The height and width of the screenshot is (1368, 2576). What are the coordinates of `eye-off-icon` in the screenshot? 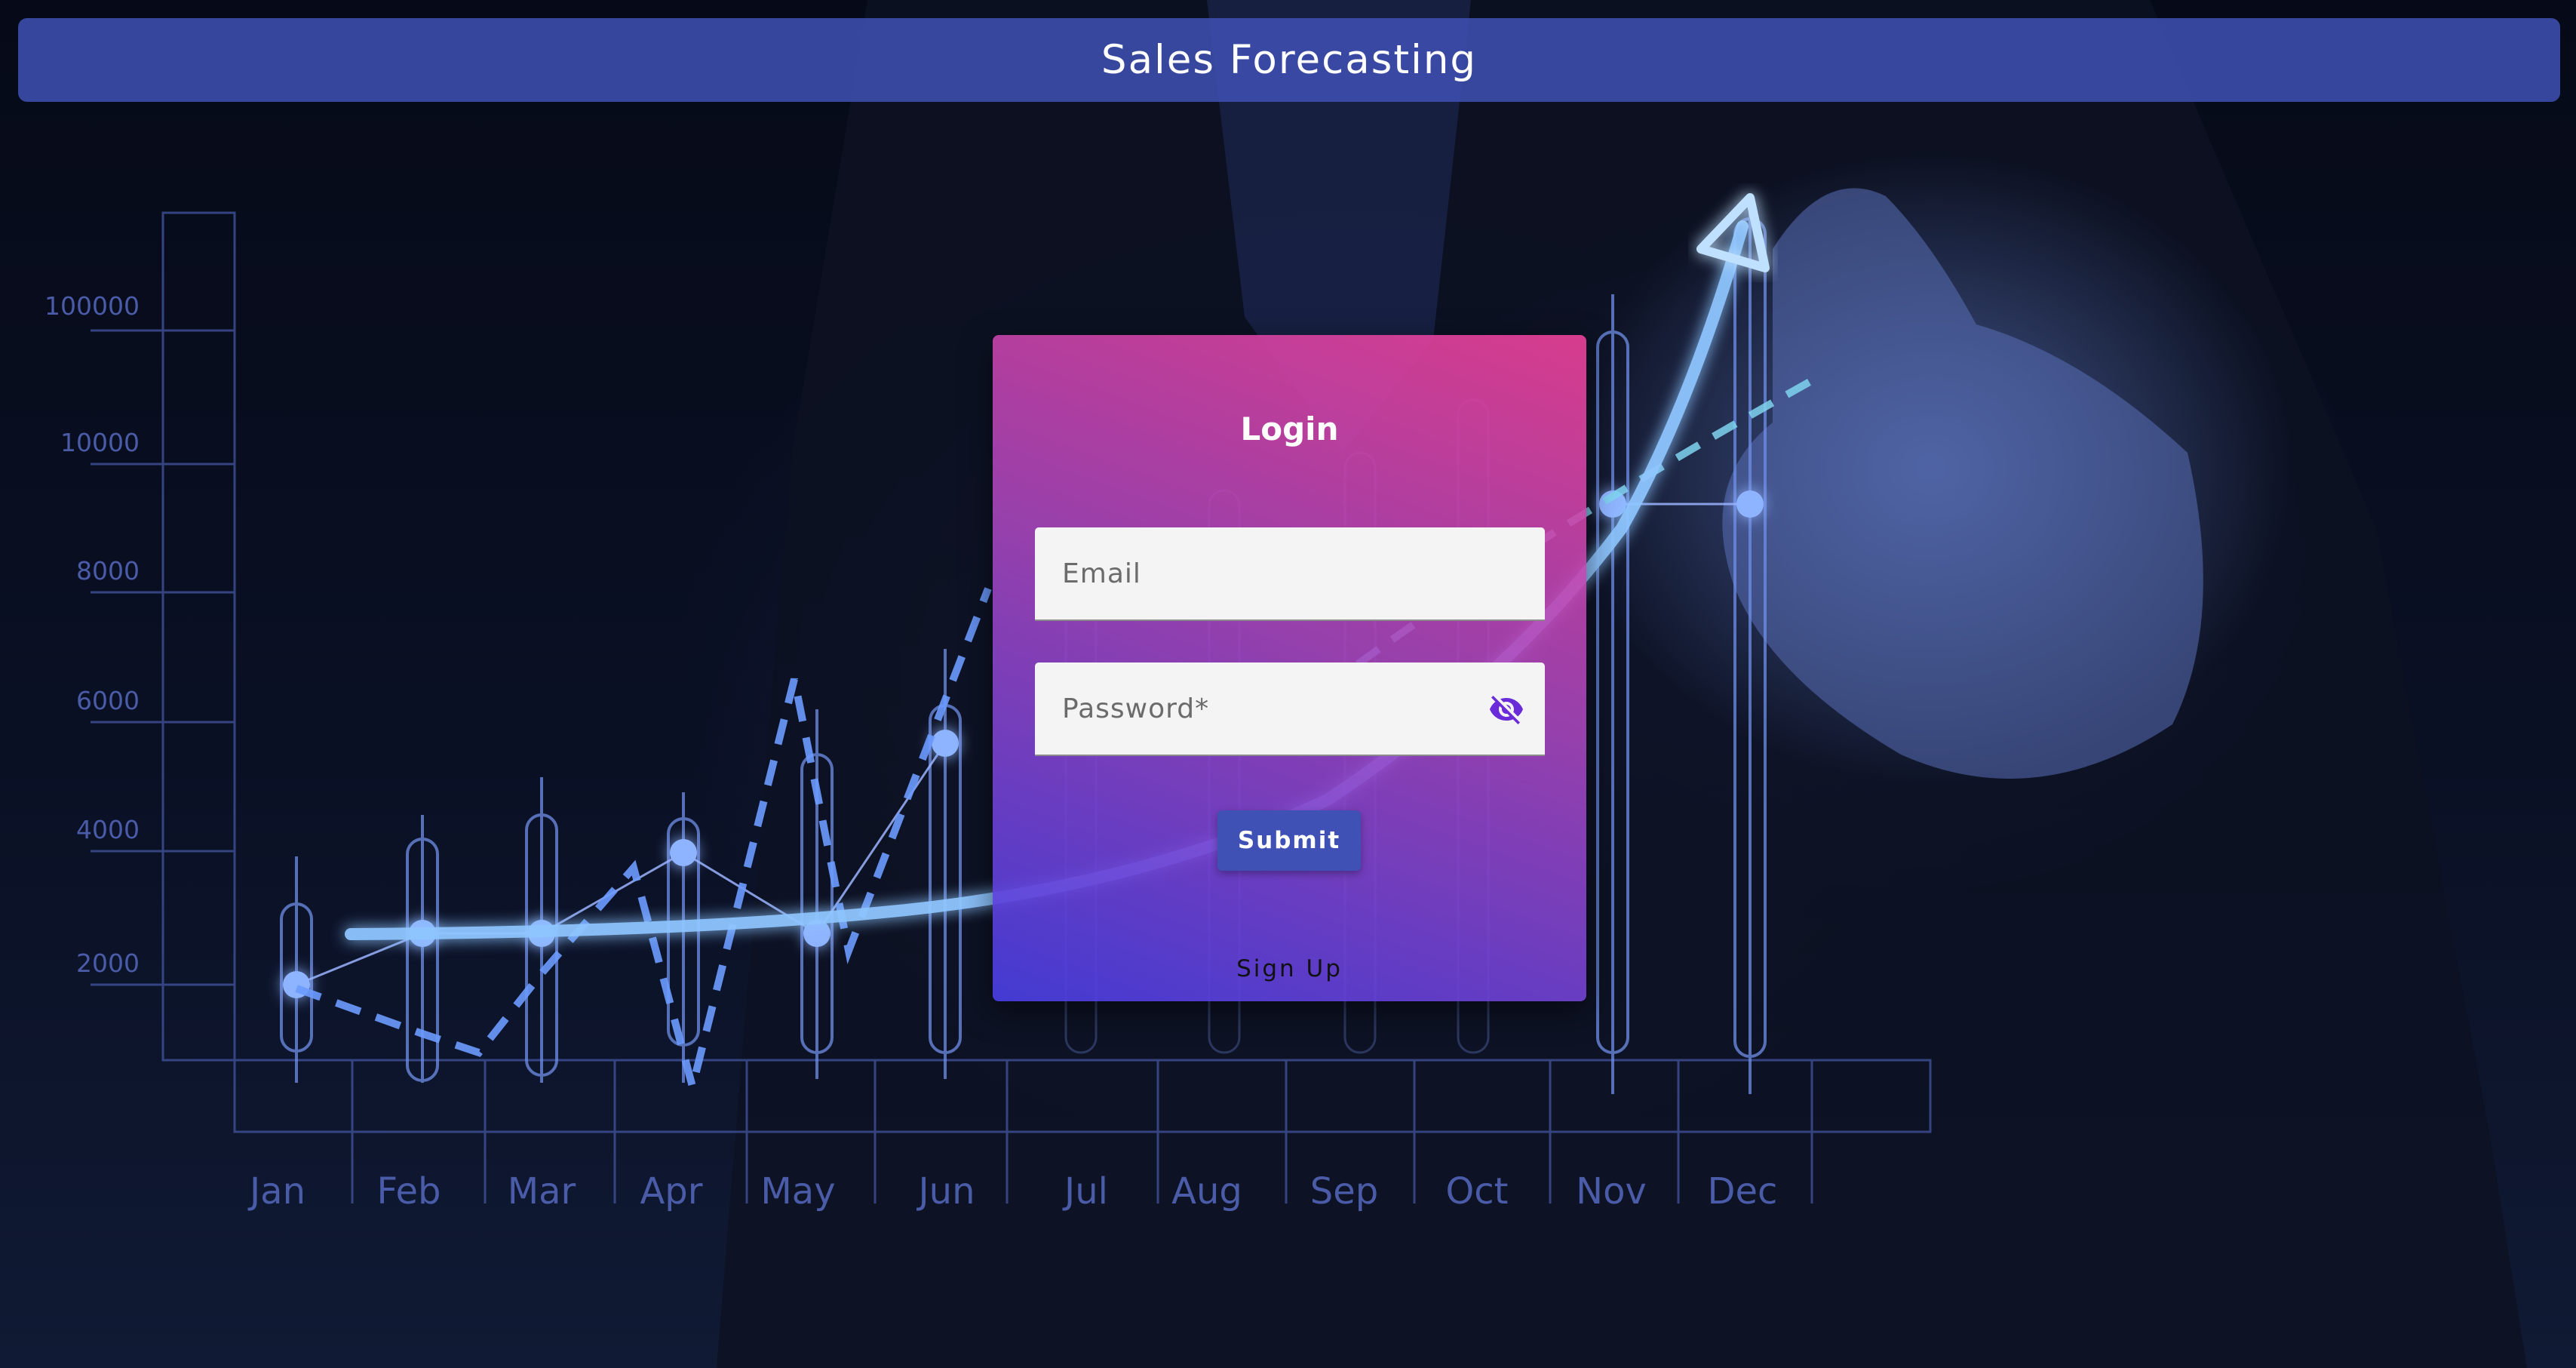 It's located at (1506, 709).